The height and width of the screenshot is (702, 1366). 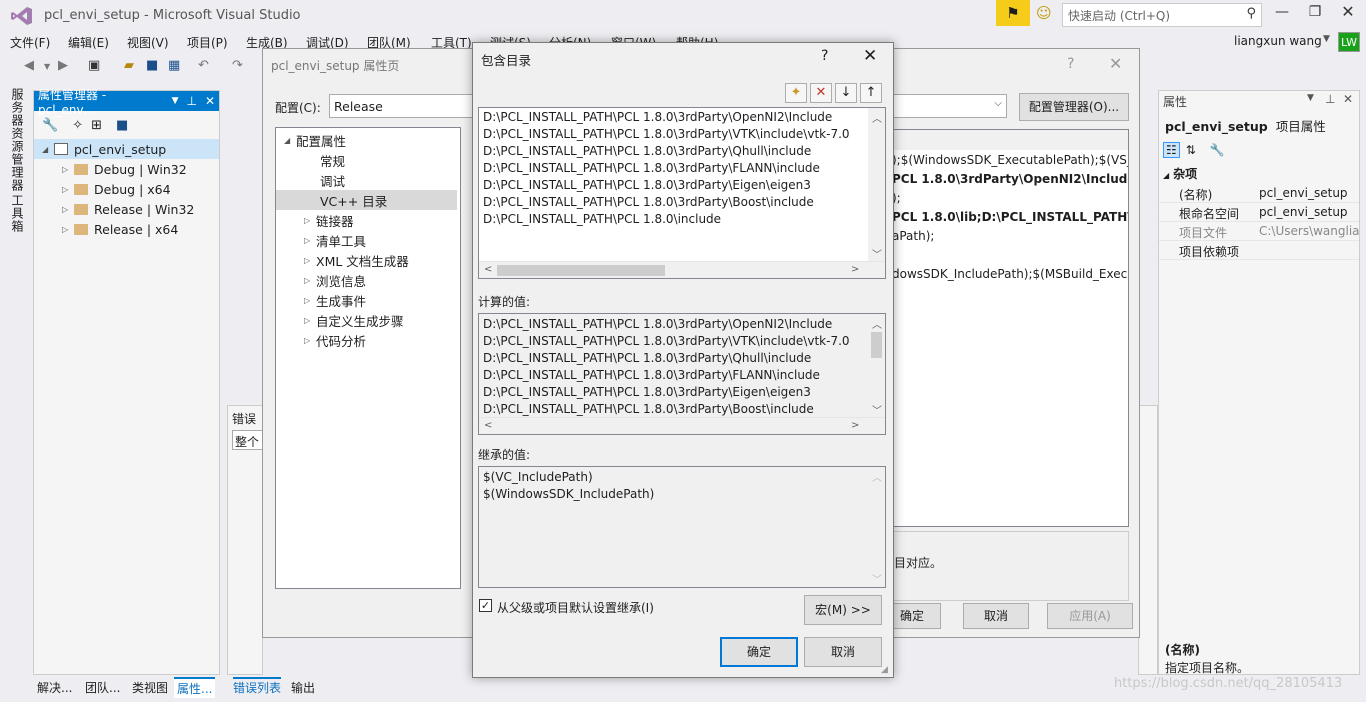 What do you see at coordinates (148, 42) in the screenshot?
I see `menu-view: 视图(V)` at bounding box center [148, 42].